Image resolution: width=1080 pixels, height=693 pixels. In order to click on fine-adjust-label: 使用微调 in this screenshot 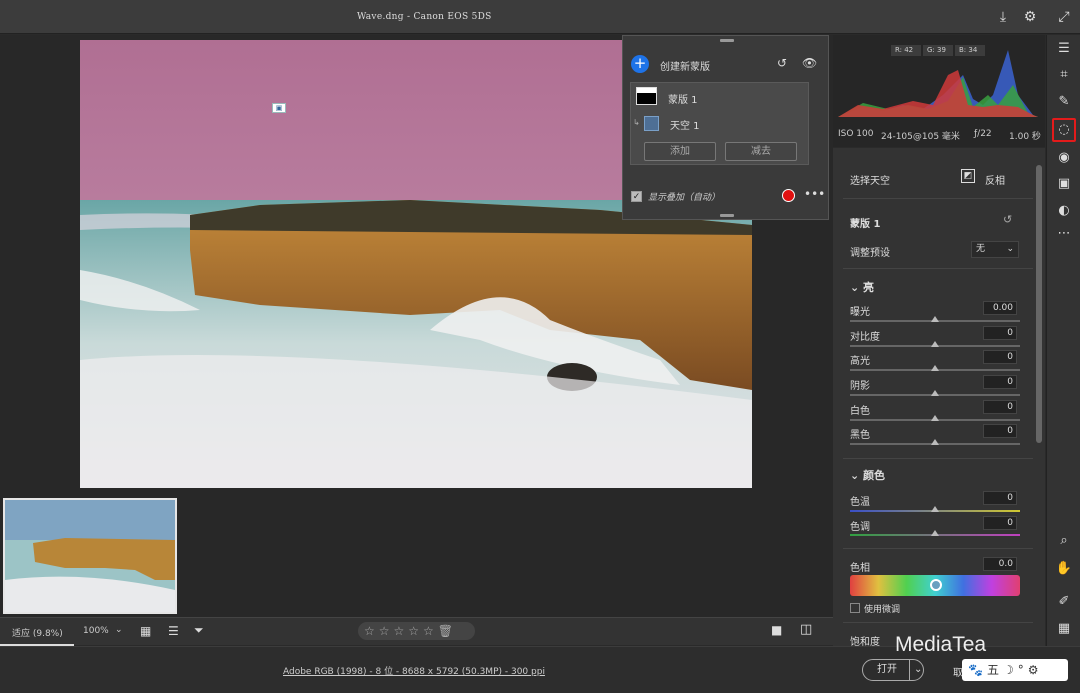, I will do `click(882, 610)`.